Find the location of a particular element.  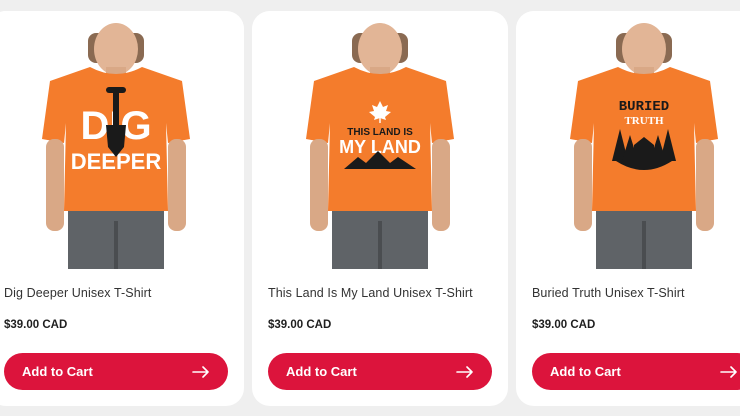

svg-text: TRUTH is located at coordinates (644, 121).